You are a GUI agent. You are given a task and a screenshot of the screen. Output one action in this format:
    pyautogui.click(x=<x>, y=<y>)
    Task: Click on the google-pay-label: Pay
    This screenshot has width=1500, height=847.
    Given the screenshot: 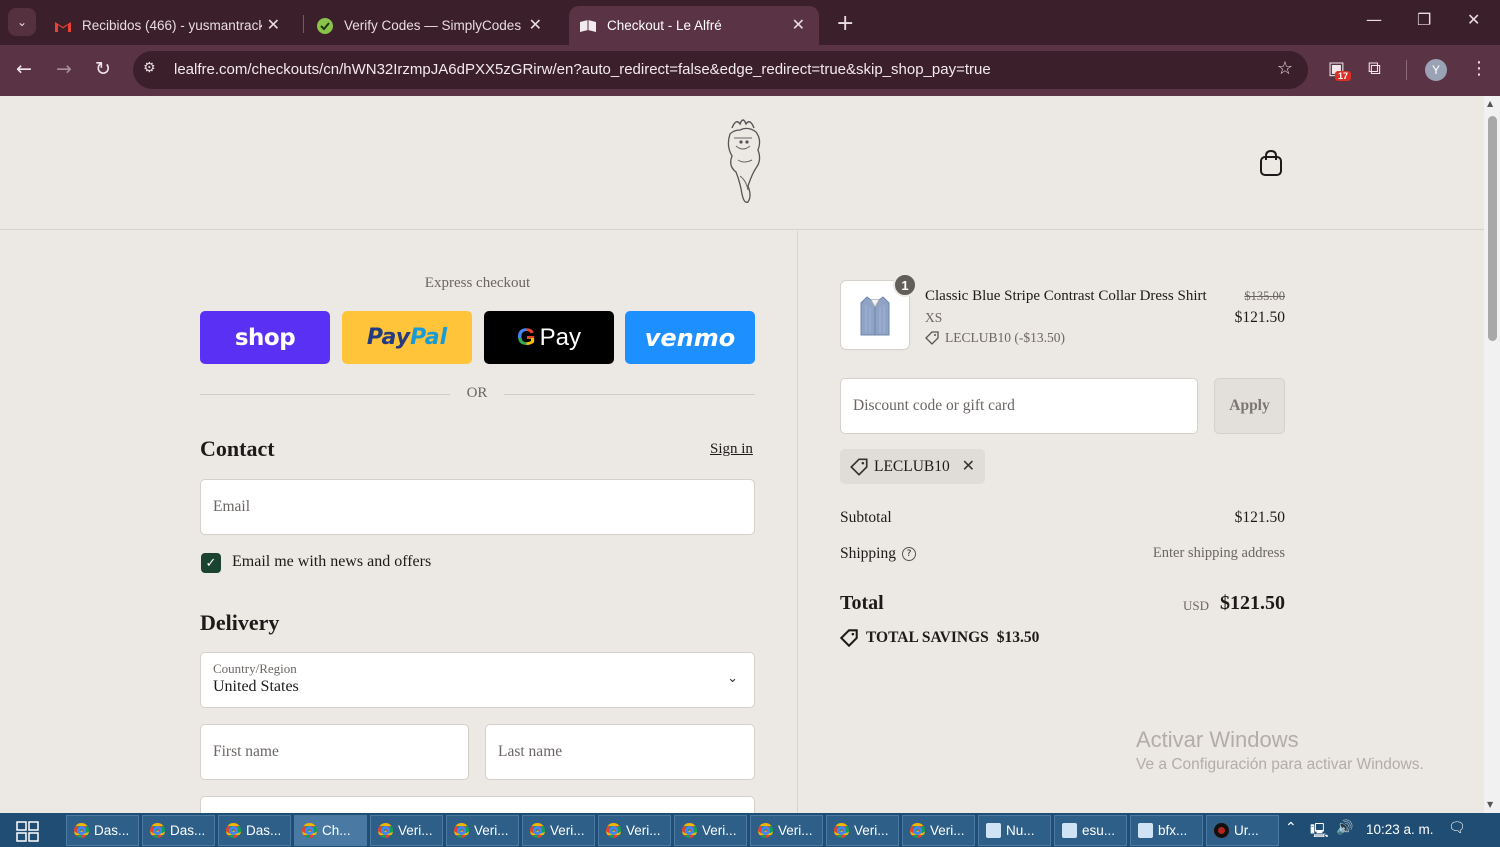 What is the action you would take?
    pyautogui.click(x=560, y=337)
    